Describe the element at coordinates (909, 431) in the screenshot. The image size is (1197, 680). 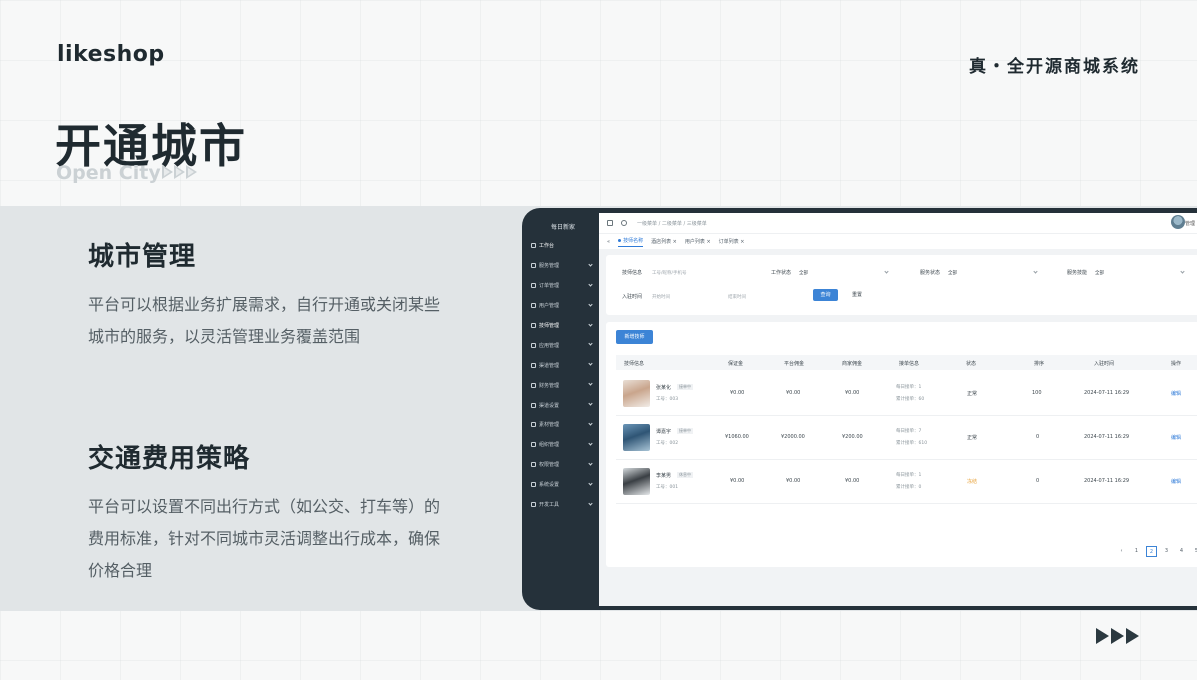
I see `cell-today-orders: 每日接单：7` at that location.